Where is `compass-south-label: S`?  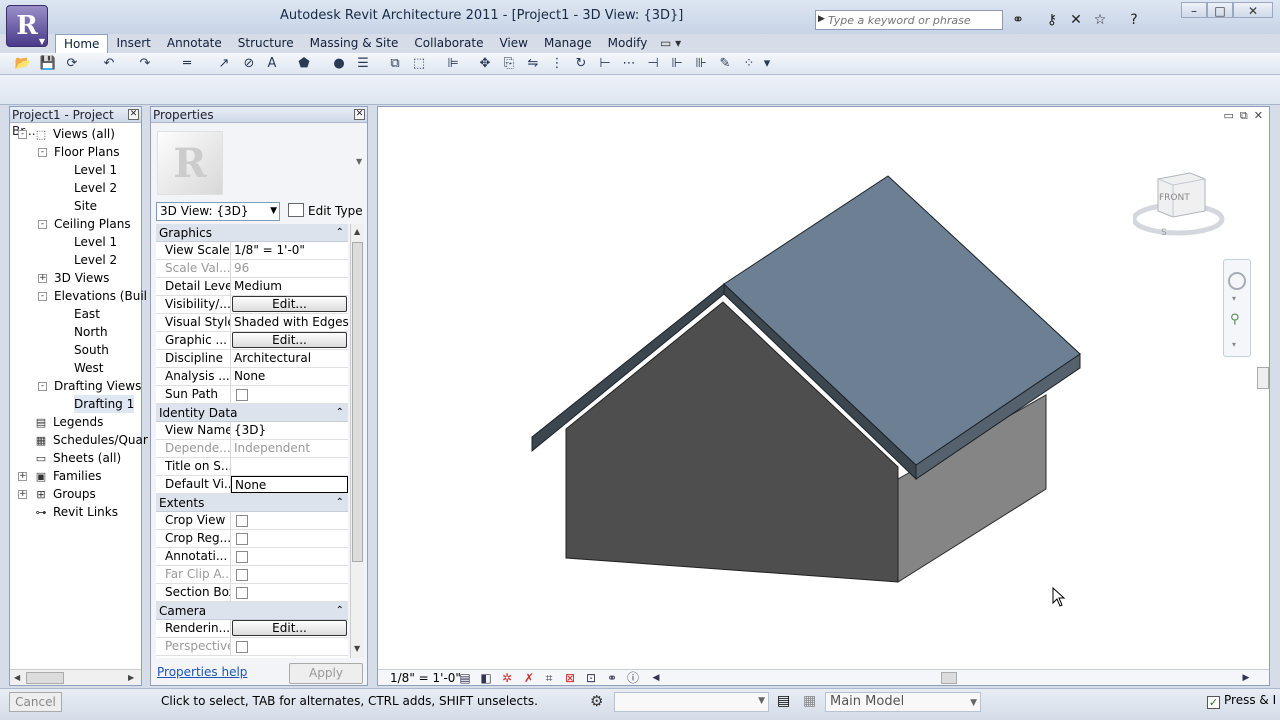 compass-south-label: S is located at coordinates (1164, 233).